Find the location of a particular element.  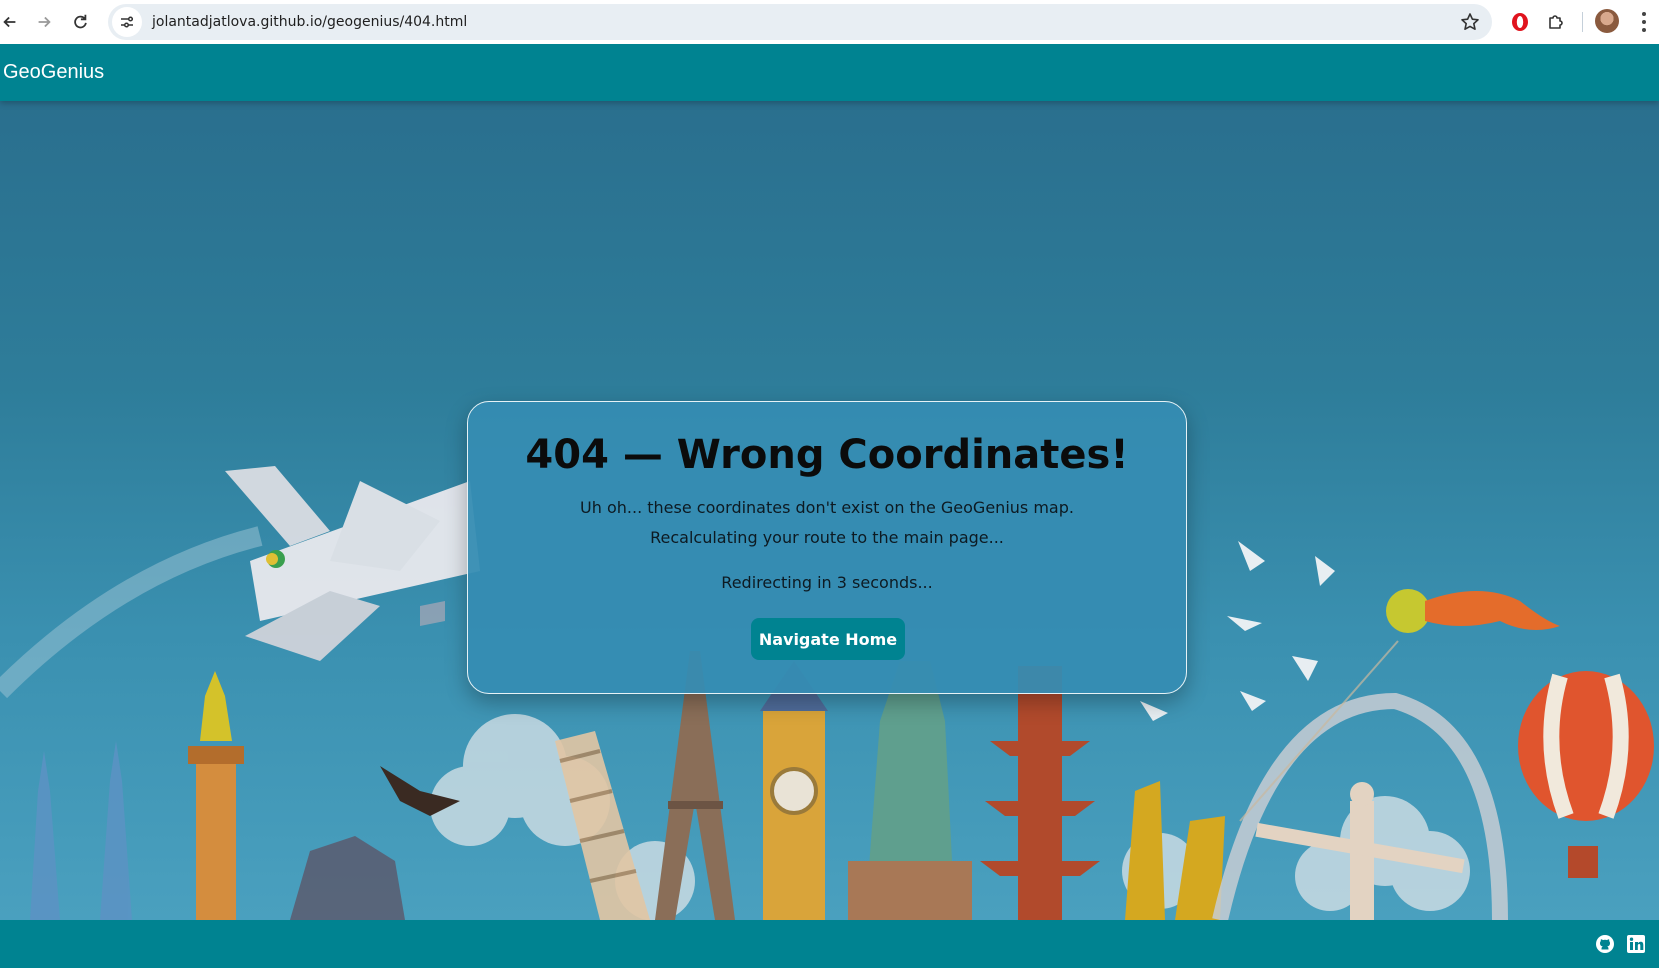

opera-icon is located at coordinates (1520, 22).